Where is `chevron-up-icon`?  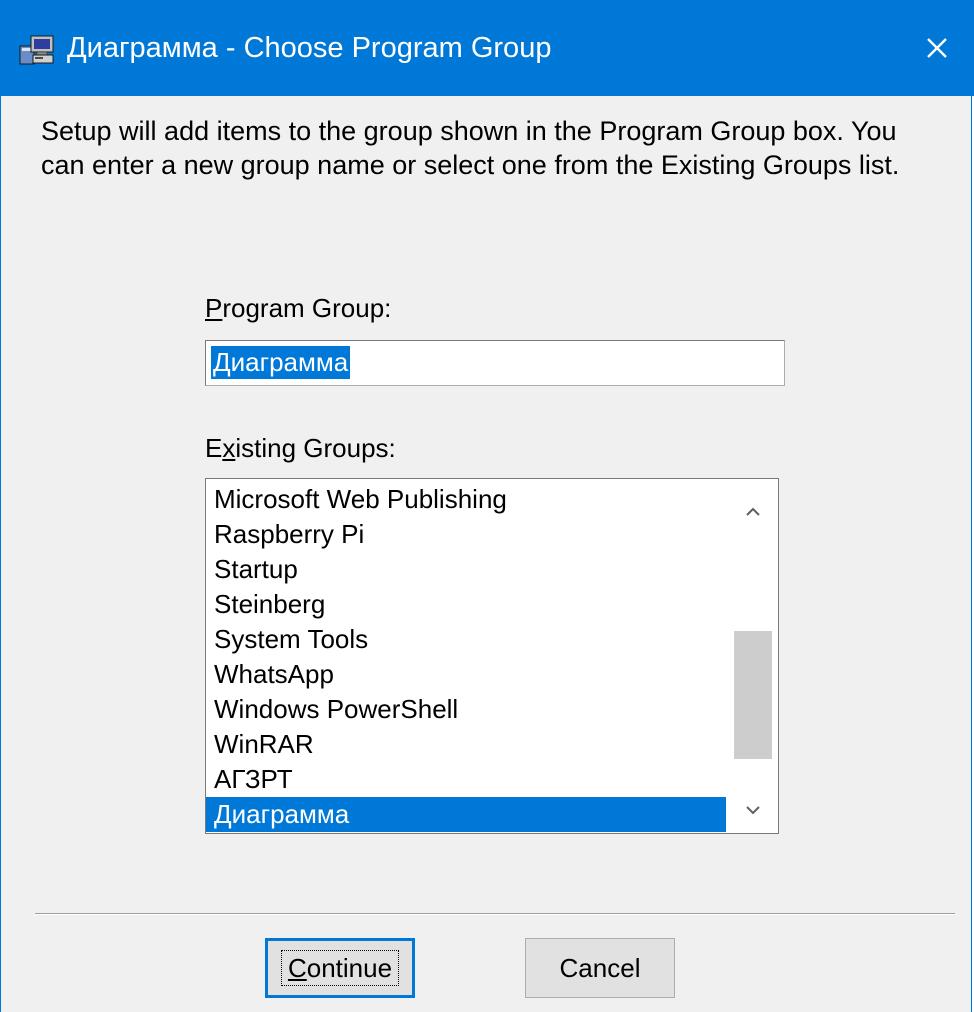 chevron-up-icon is located at coordinates (753, 509).